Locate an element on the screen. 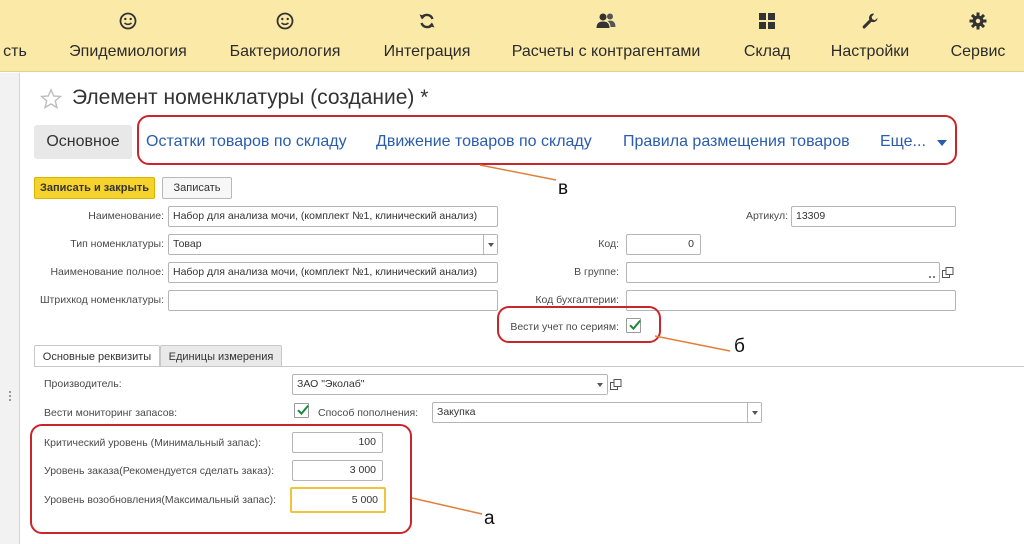  annotation-label-v: в is located at coordinates (563, 188).